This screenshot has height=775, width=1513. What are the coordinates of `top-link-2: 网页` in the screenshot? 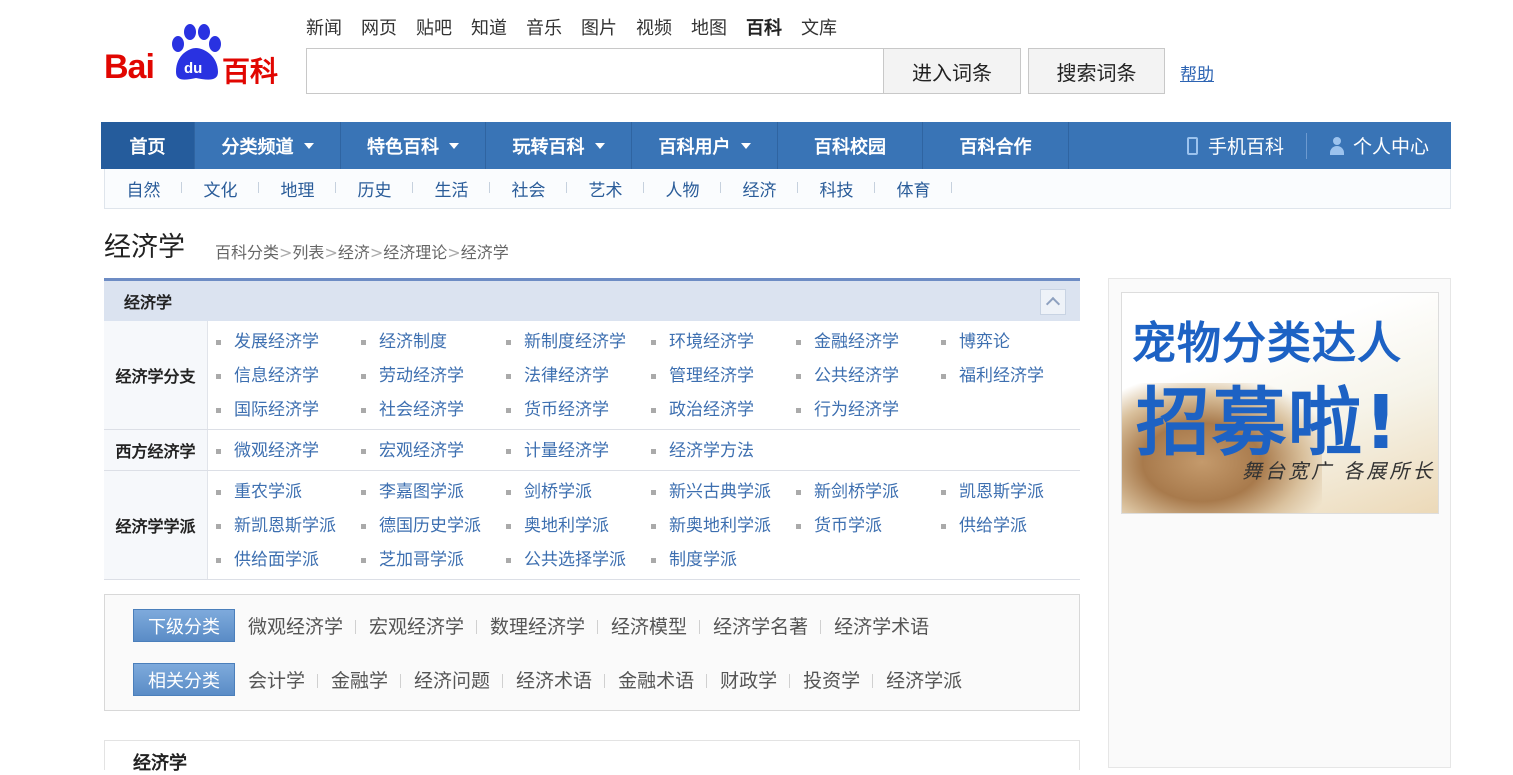 It's located at (379, 27).